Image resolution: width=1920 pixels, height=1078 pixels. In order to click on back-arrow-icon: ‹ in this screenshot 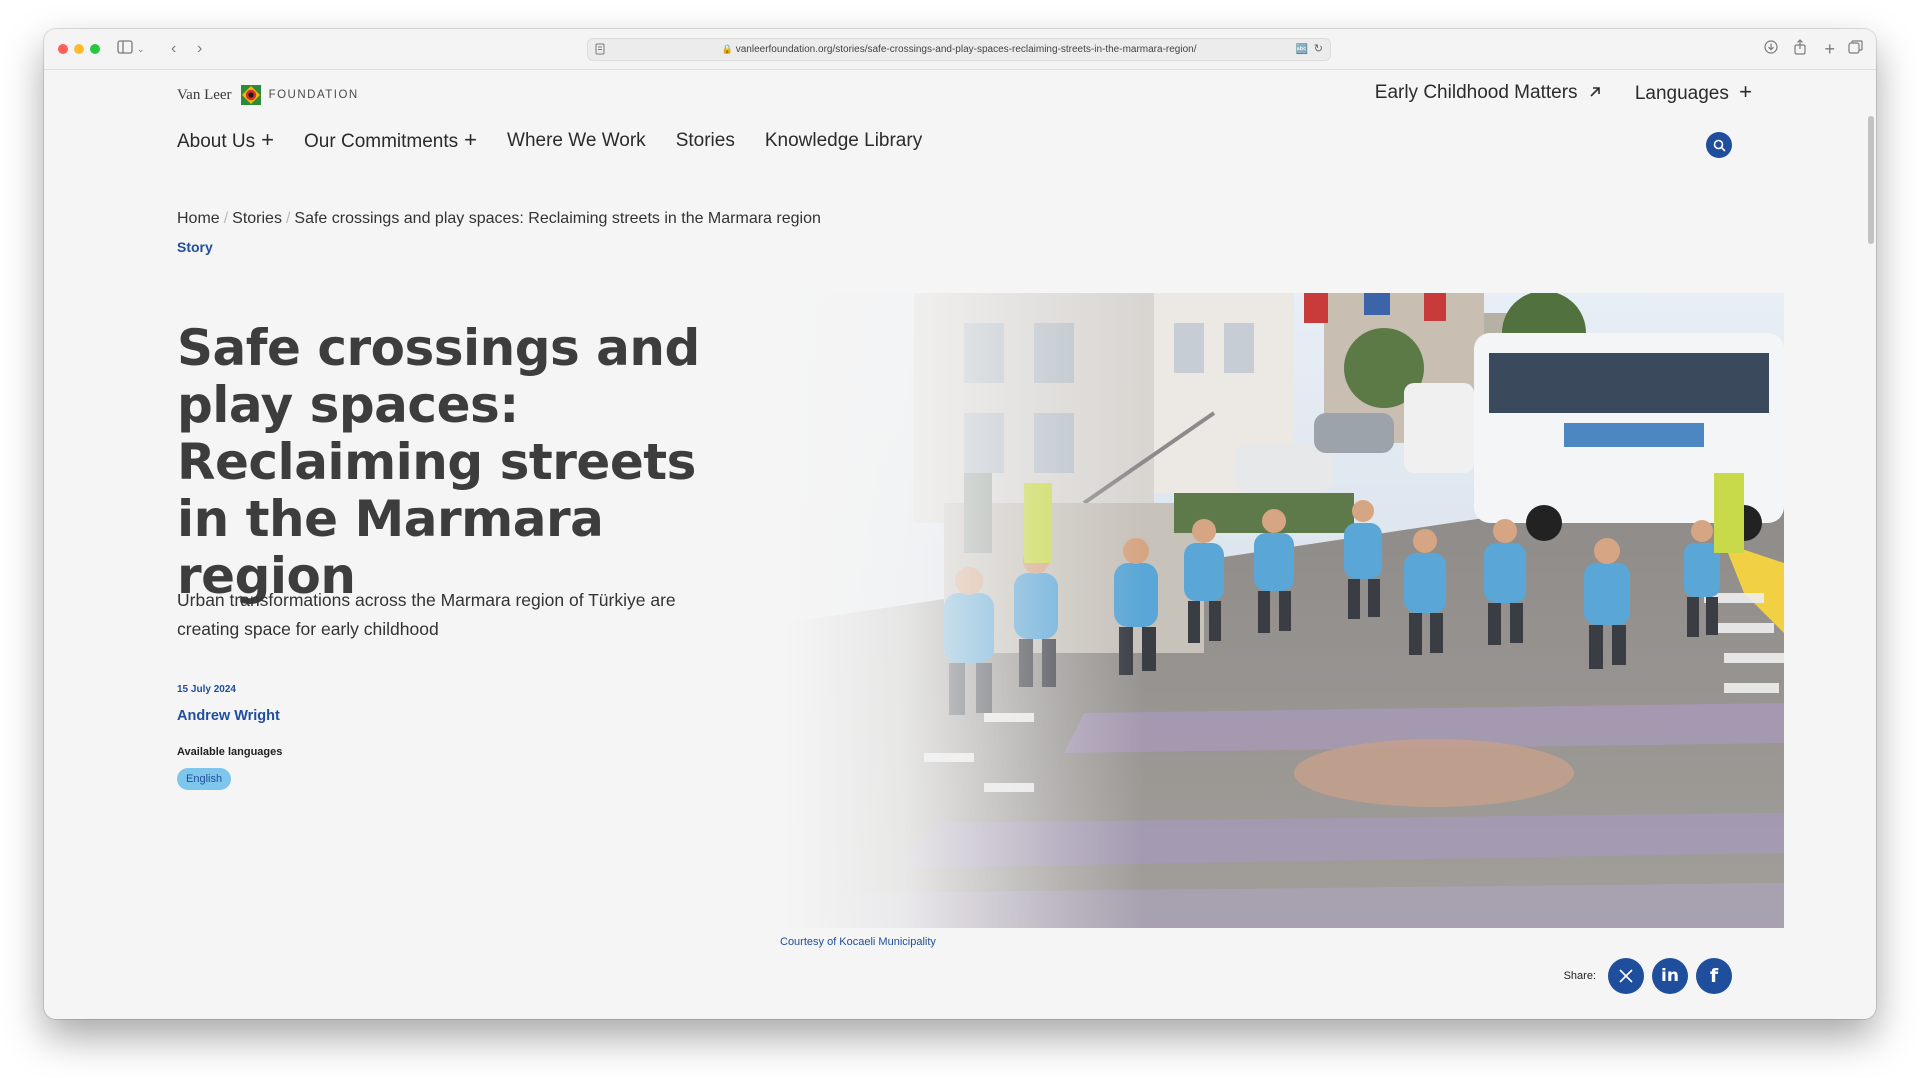, I will do `click(173, 49)`.